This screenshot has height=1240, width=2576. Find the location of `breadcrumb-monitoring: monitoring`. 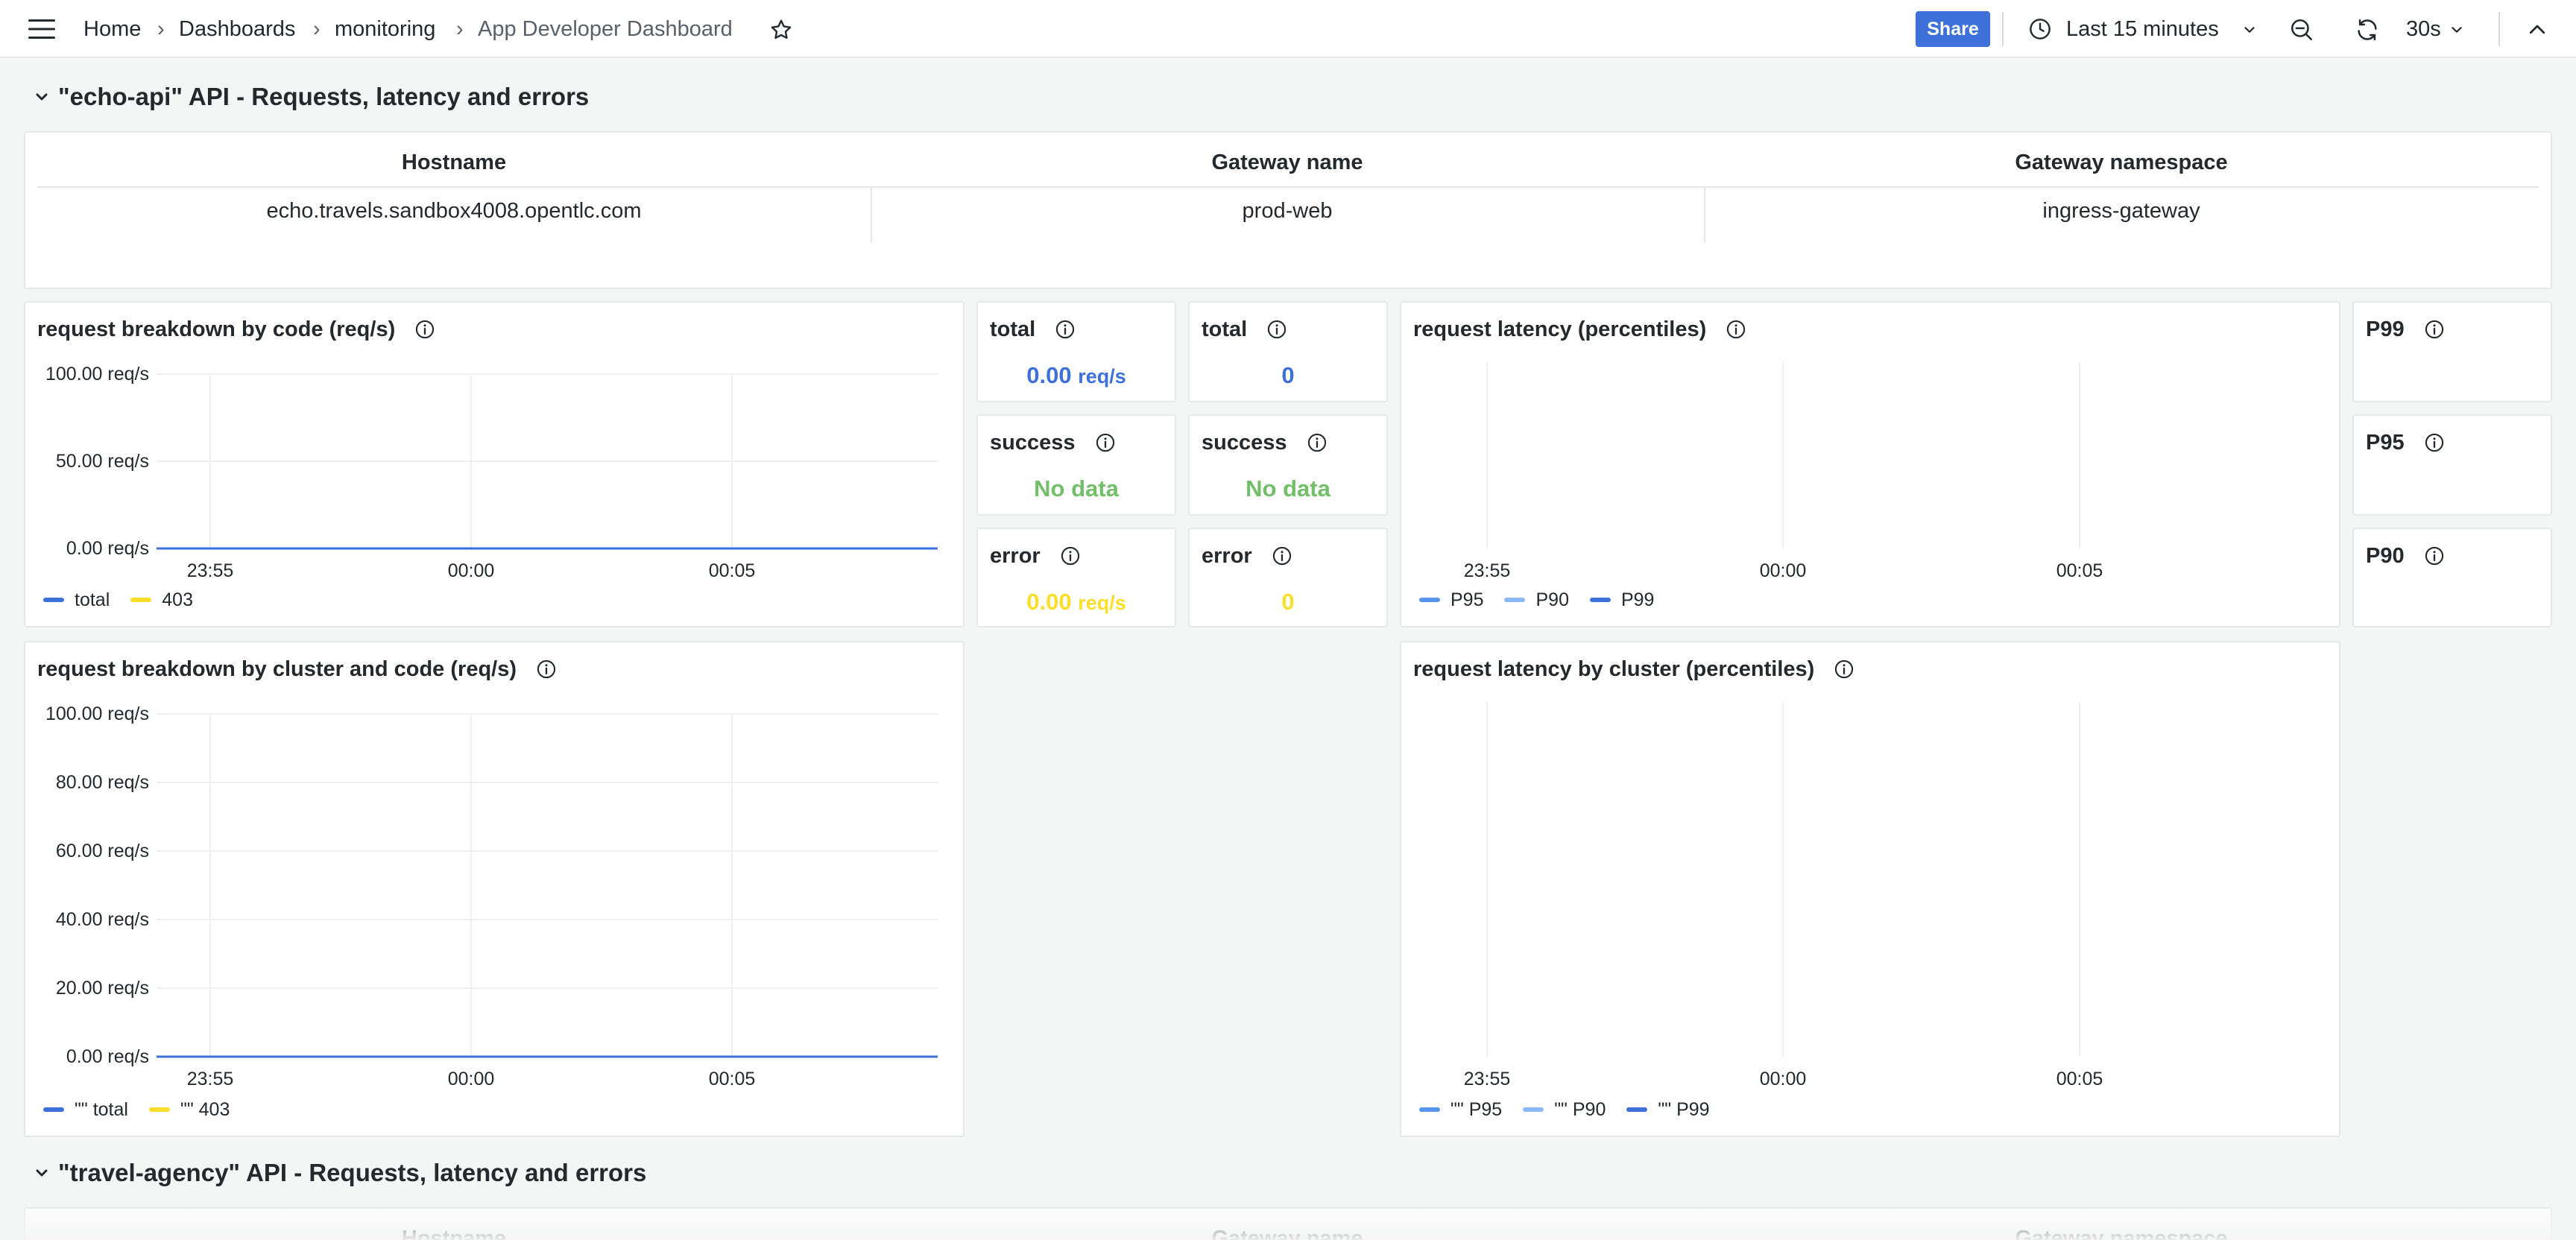

breadcrumb-monitoring: monitoring is located at coordinates (385, 29).